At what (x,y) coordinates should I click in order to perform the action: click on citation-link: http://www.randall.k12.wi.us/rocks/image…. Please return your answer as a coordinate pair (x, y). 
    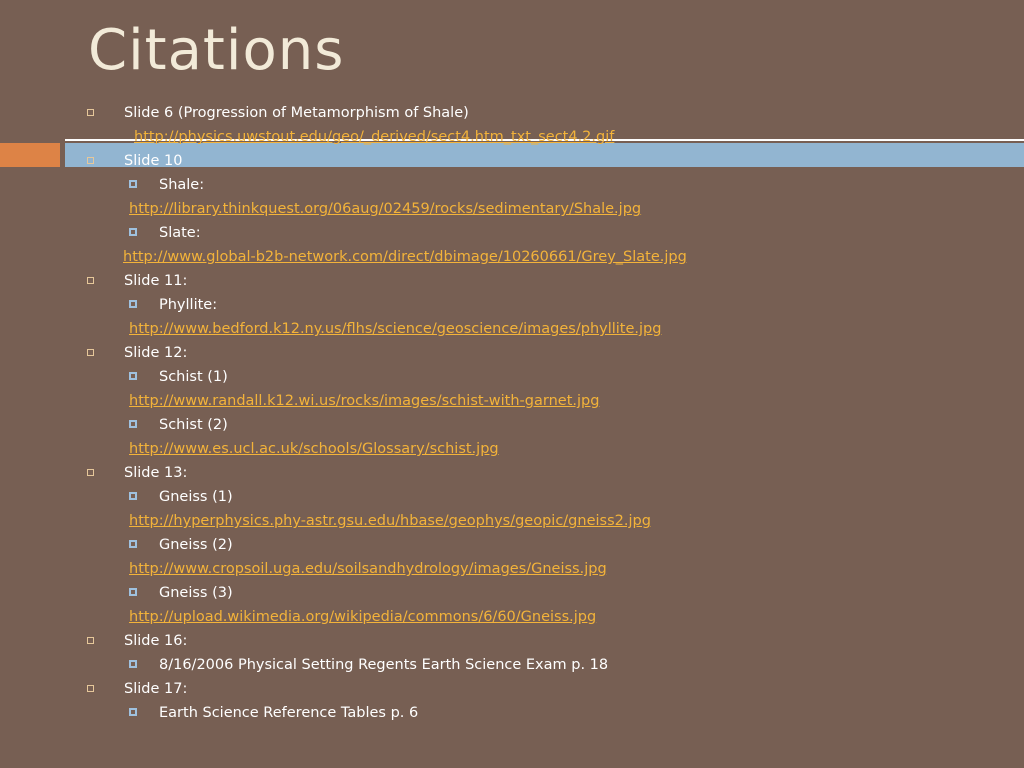
    Looking at the image, I should click on (364, 401).